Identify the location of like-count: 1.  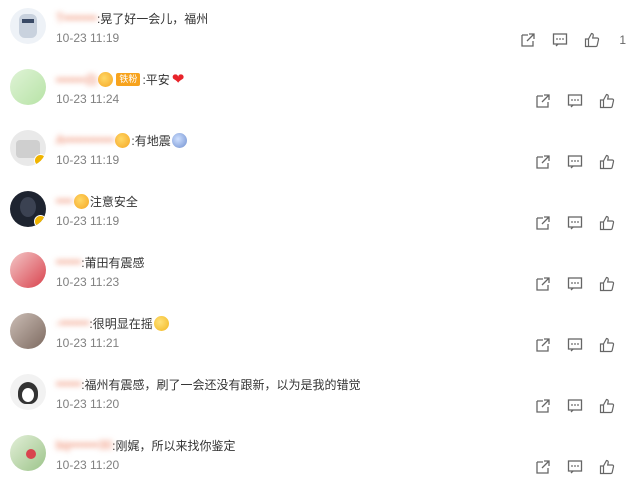
(622, 40).